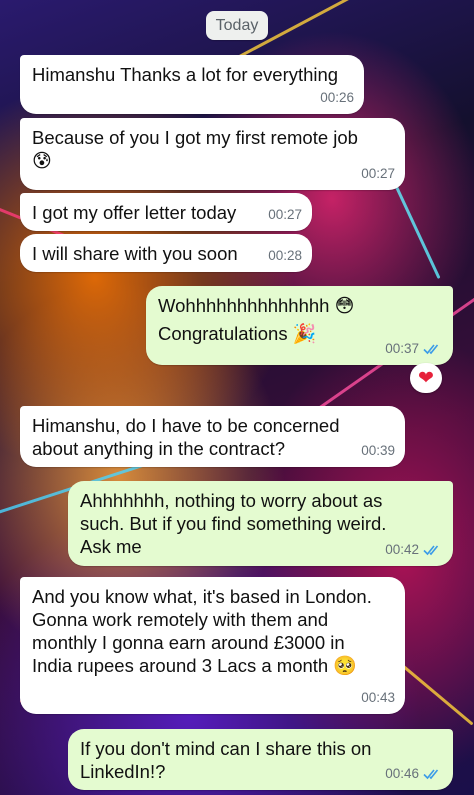 The image size is (474, 795). What do you see at coordinates (134, 212) in the screenshot?
I see `message-text: I got my offer letter today` at bounding box center [134, 212].